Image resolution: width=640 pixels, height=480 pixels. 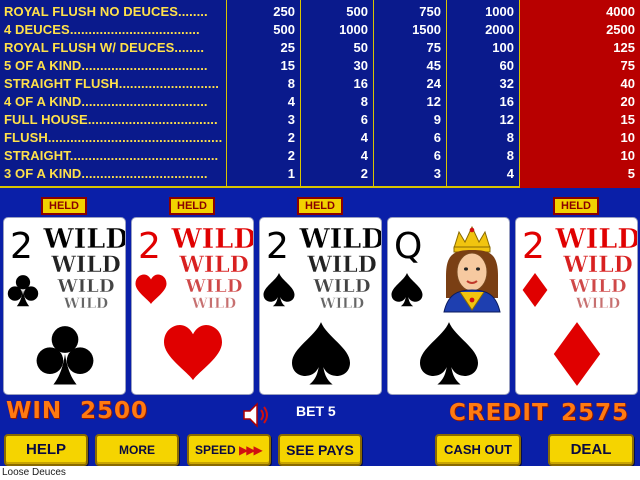 I want to click on payout-value: 2000, so click(x=499, y=29).